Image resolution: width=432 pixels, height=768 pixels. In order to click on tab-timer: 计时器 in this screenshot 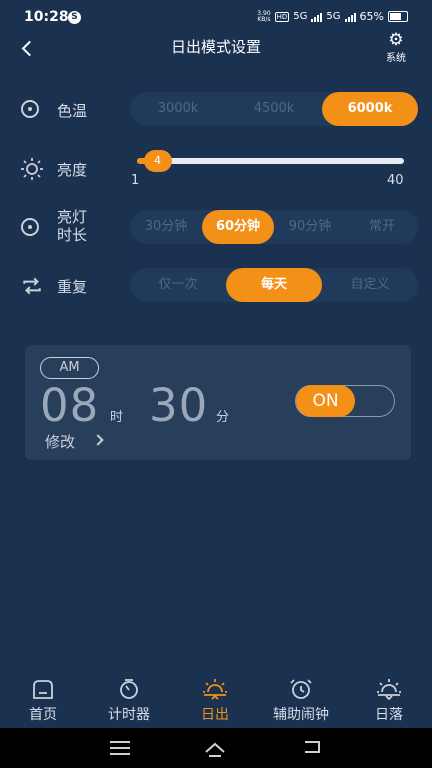, I will do `click(129, 696)`.